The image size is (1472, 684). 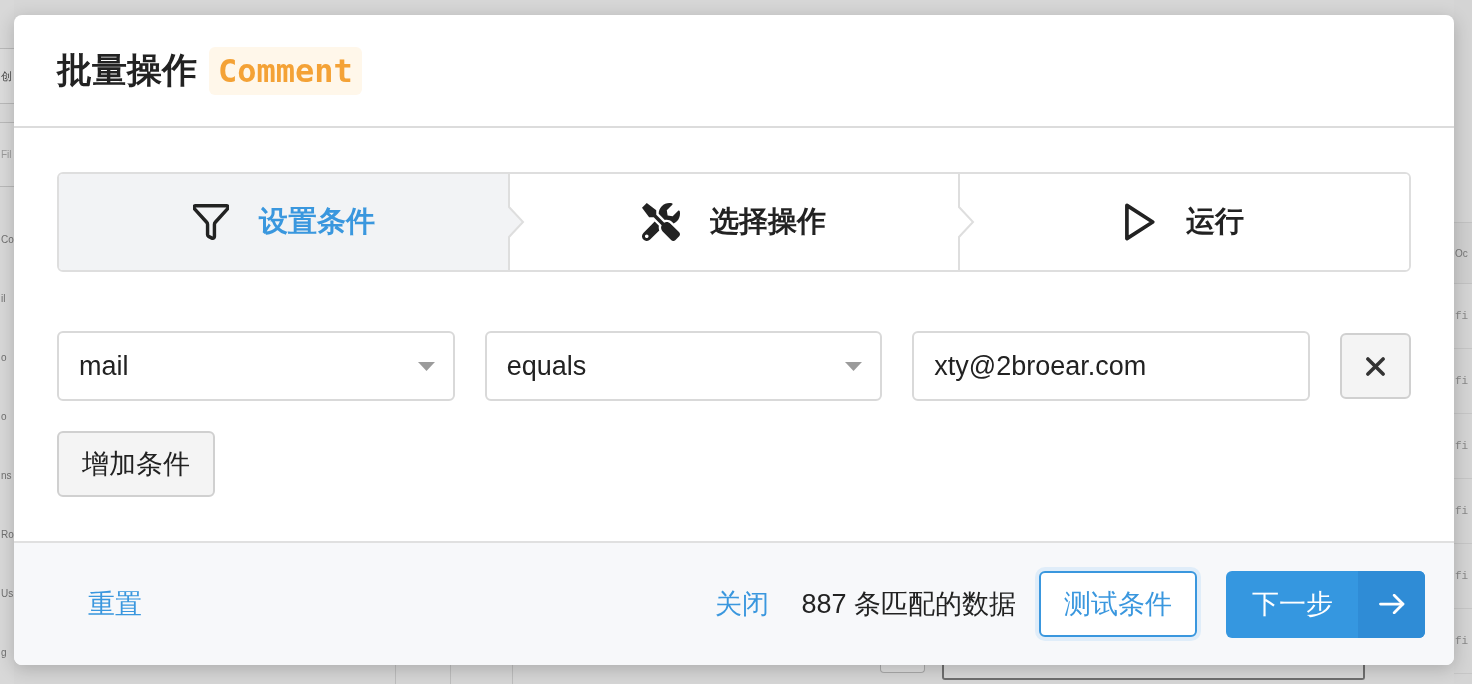 What do you see at coordinates (7, 154) in the screenshot?
I see `filter-input: Fil` at bounding box center [7, 154].